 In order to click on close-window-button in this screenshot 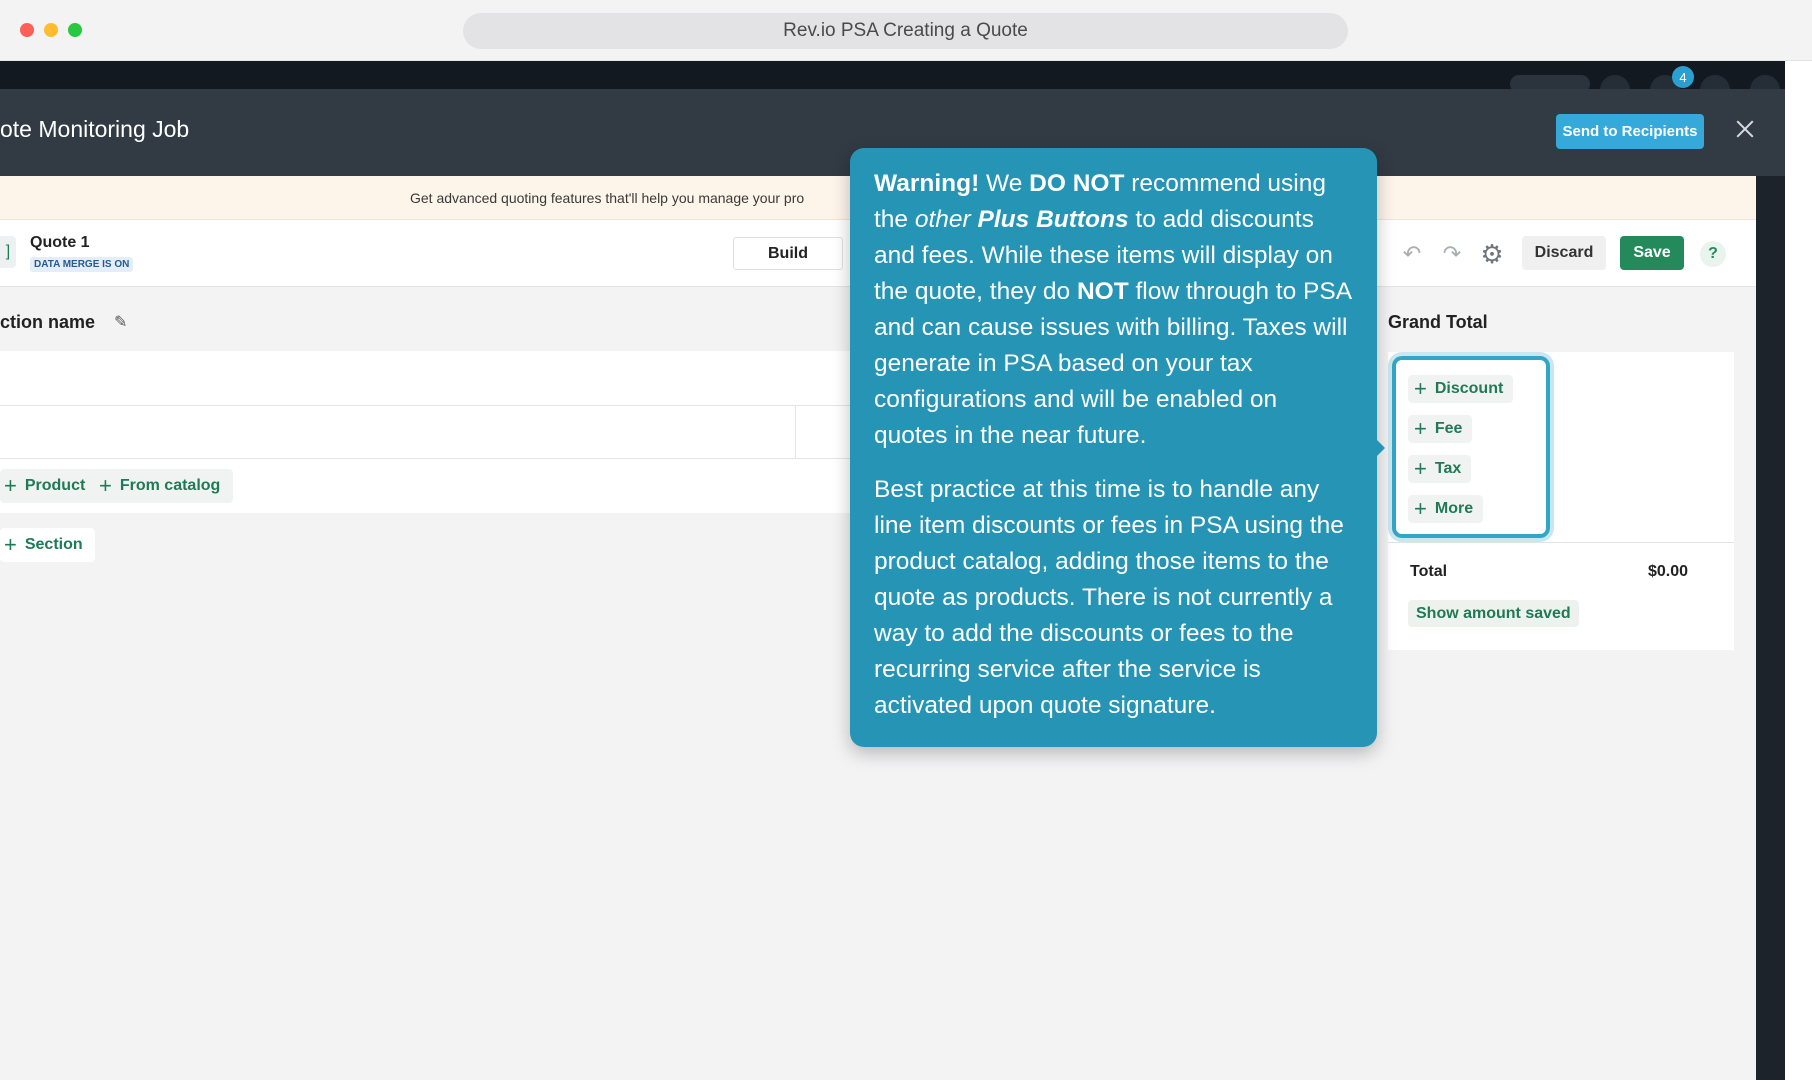, I will do `click(27, 30)`.